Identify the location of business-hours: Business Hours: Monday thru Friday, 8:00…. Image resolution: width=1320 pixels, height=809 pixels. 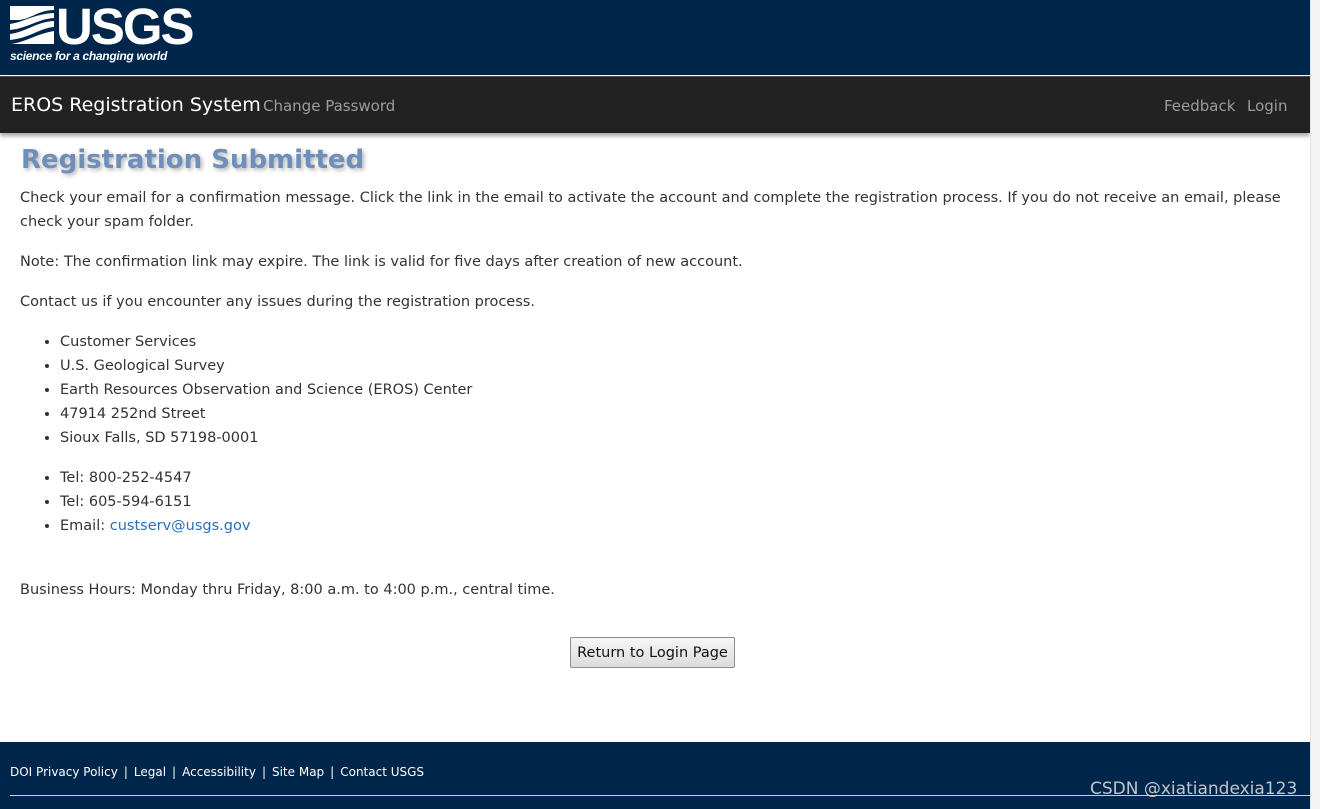
(287, 590).